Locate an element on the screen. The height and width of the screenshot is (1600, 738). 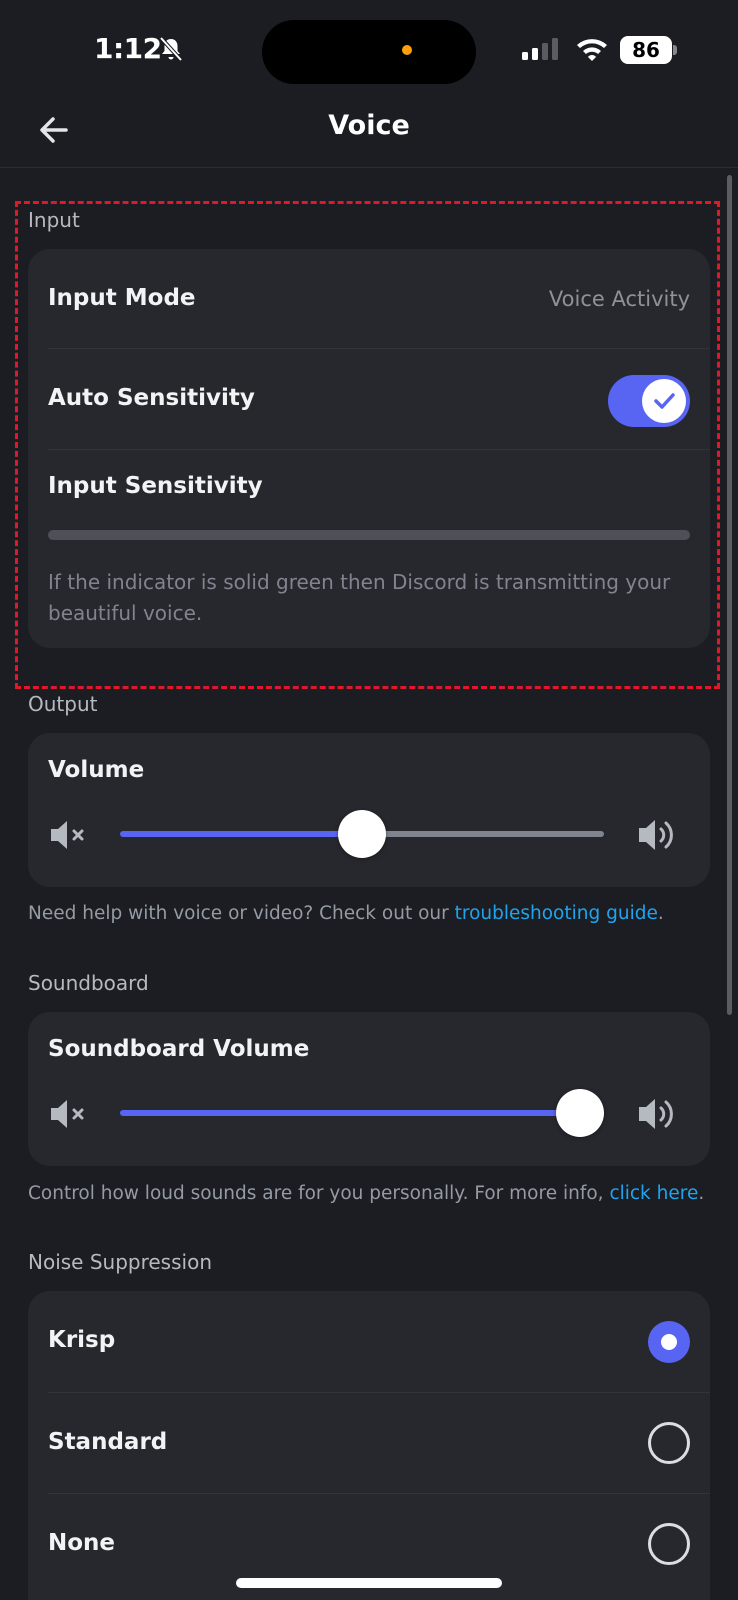
battery-level: 86 is located at coordinates (646, 50).